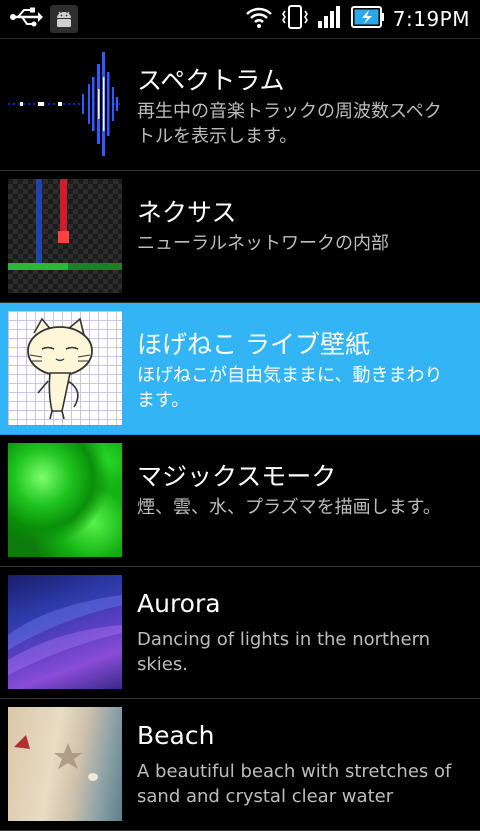 The height and width of the screenshot is (831, 480). Describe the element at coordinates (259, 19) in the screenshot. I see `wifi-icon` at that location.